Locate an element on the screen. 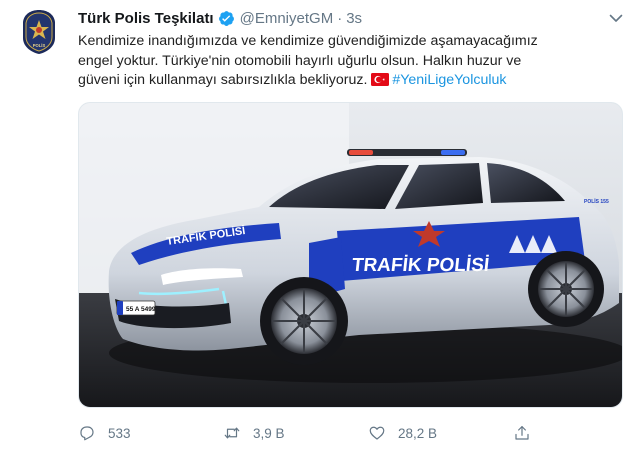  turkey-flag-icon is located at coordinates (380, 79).